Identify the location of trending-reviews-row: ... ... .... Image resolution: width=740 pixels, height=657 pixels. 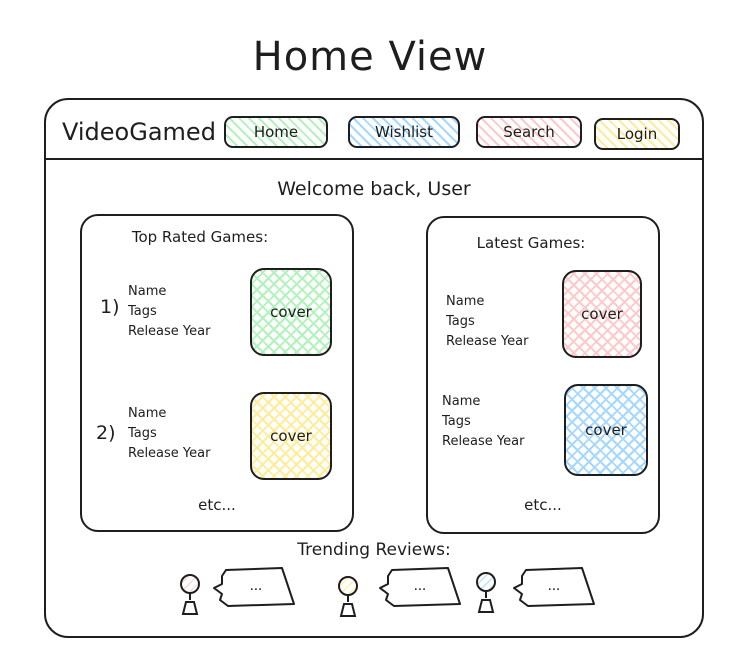
(387, 592).